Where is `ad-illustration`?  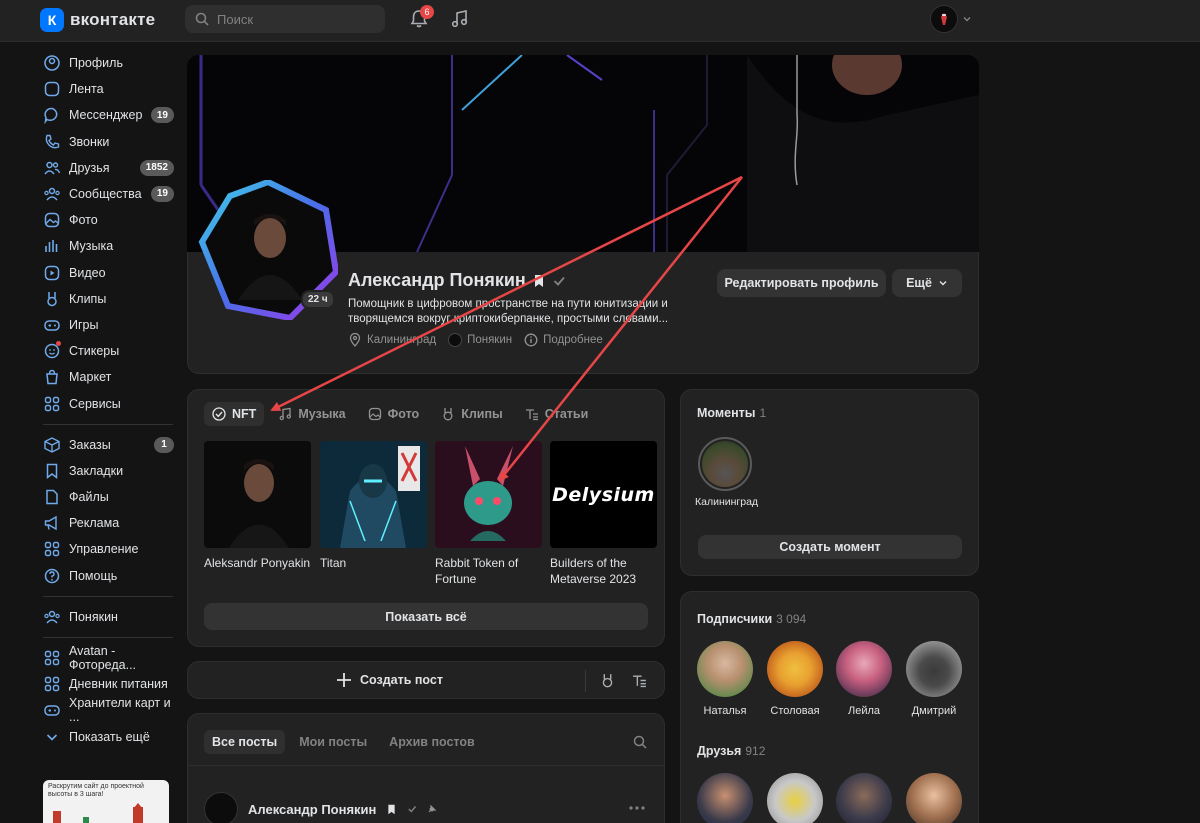 ad-illustration is located at coordinates (98, 812).